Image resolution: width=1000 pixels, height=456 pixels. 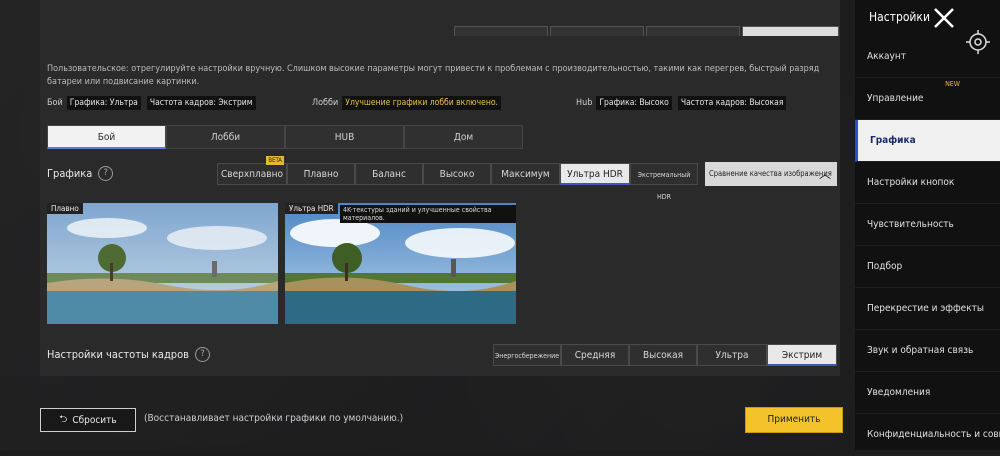 I want to click on new-badge: NEW, so click(x=952, y=84).